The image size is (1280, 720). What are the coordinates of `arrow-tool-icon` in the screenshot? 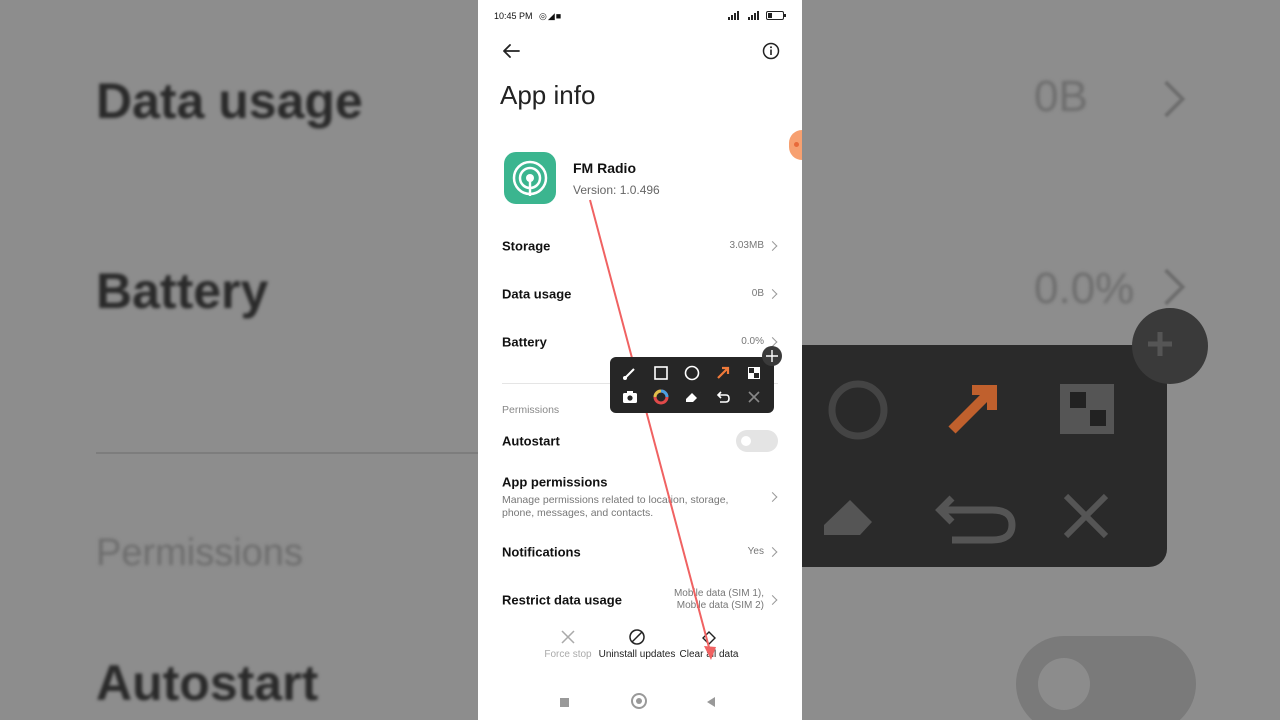 It's located at (723, 373).